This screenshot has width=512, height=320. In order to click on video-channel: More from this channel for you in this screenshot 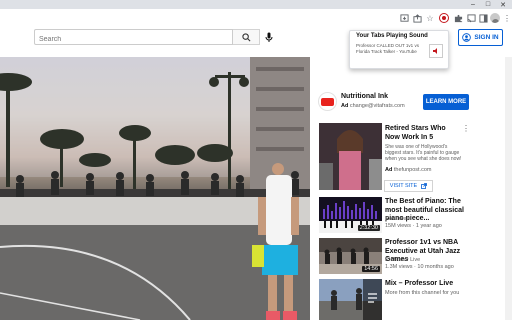, I will do `click(422, 293)`.